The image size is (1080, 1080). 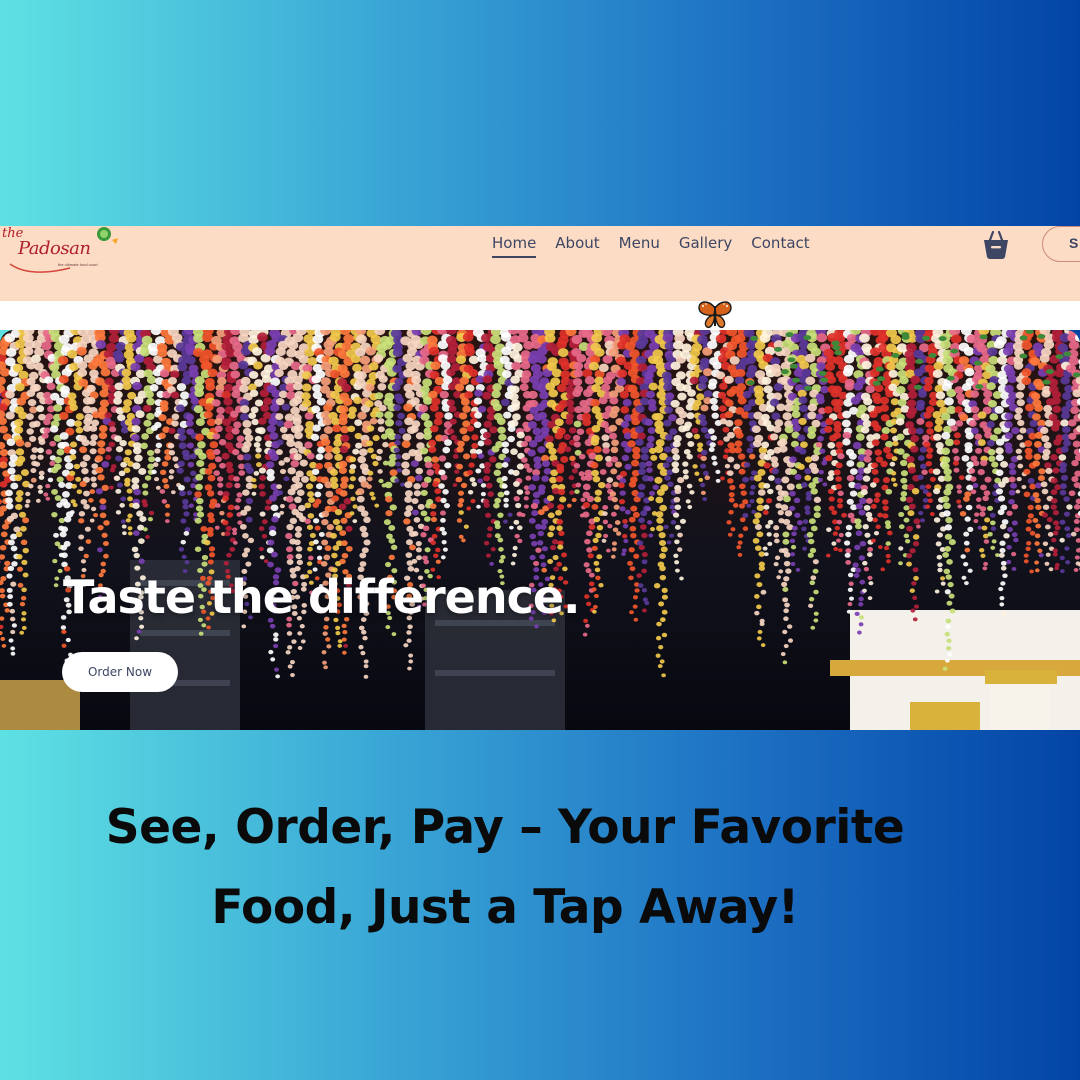 What do you see at coordinates (505, 907) in the screenshot?
I see `caption-line-2: Food, Just a Tap Away!` at bounding box center [505, 907].